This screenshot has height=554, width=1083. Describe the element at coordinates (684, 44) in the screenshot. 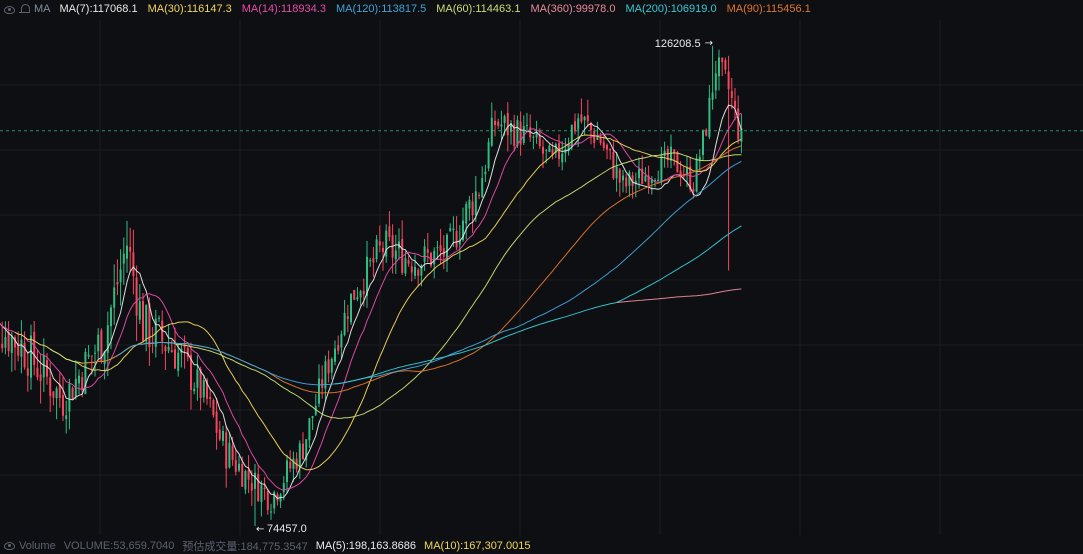

I see `high-marker: 126208.5 →` at that location.